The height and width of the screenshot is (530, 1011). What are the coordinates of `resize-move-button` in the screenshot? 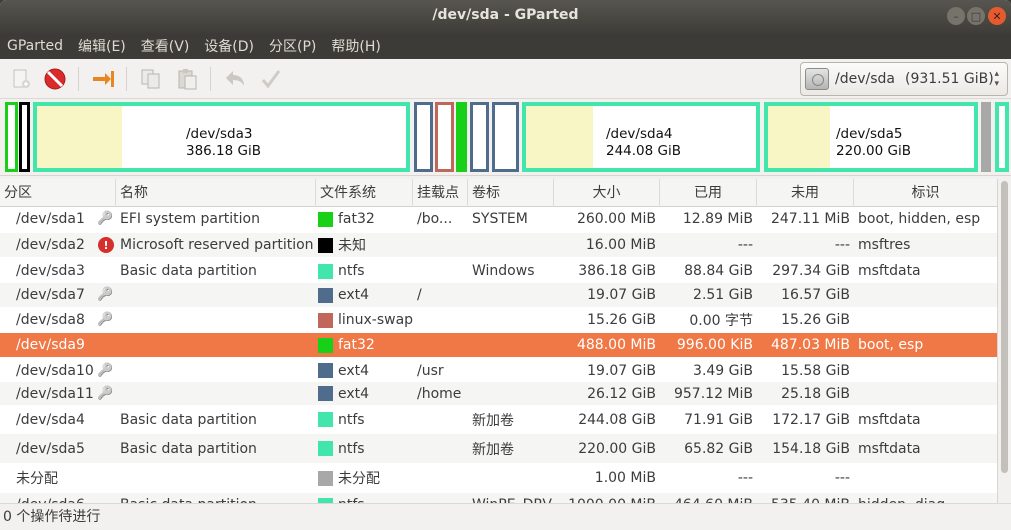 It's located at (103, 79).